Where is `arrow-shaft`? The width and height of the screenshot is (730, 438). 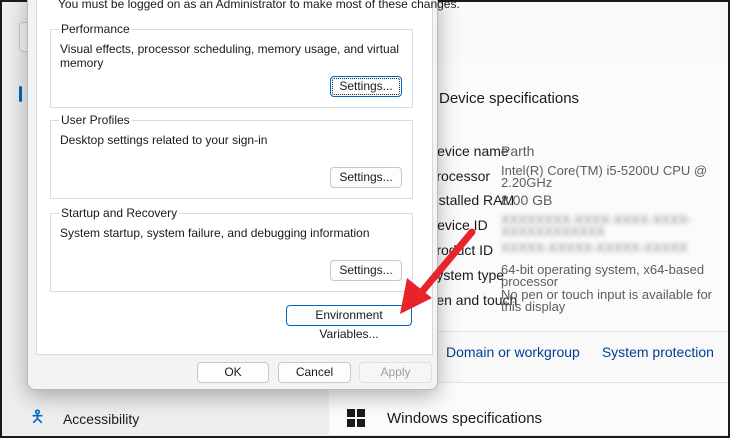
arrow-shaft is located at coordinates (446, 263).